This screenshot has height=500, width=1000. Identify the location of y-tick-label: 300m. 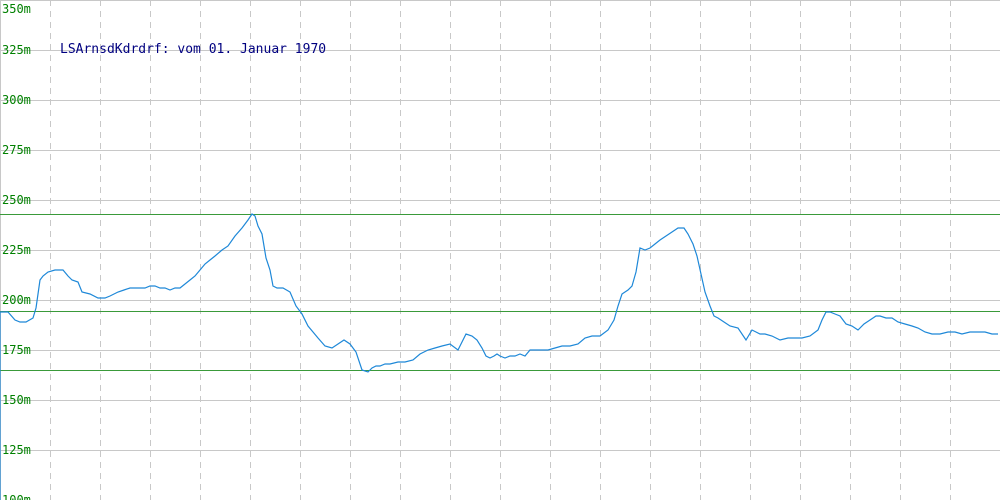
(16, 100).